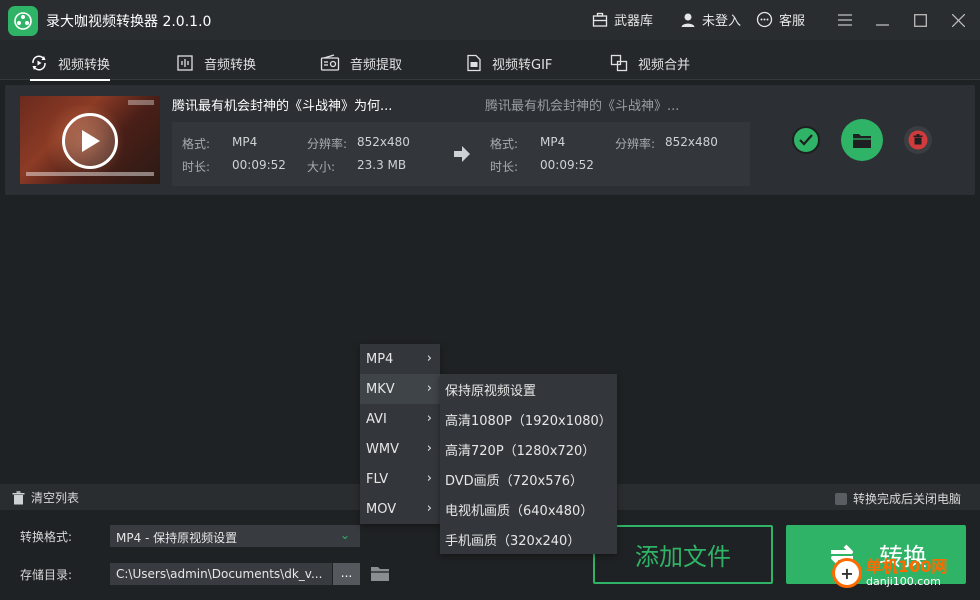  What do you see at coordinates (722, 21) in the screenshot?
I see `login-label: 未登入` at bounding box center [722, 21].